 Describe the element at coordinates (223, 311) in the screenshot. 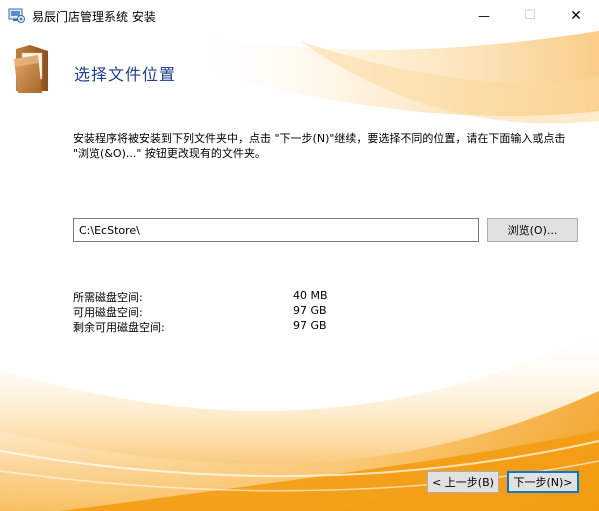

I see `space-available-row: 可用磁盘空间: 97 GB` at that location.